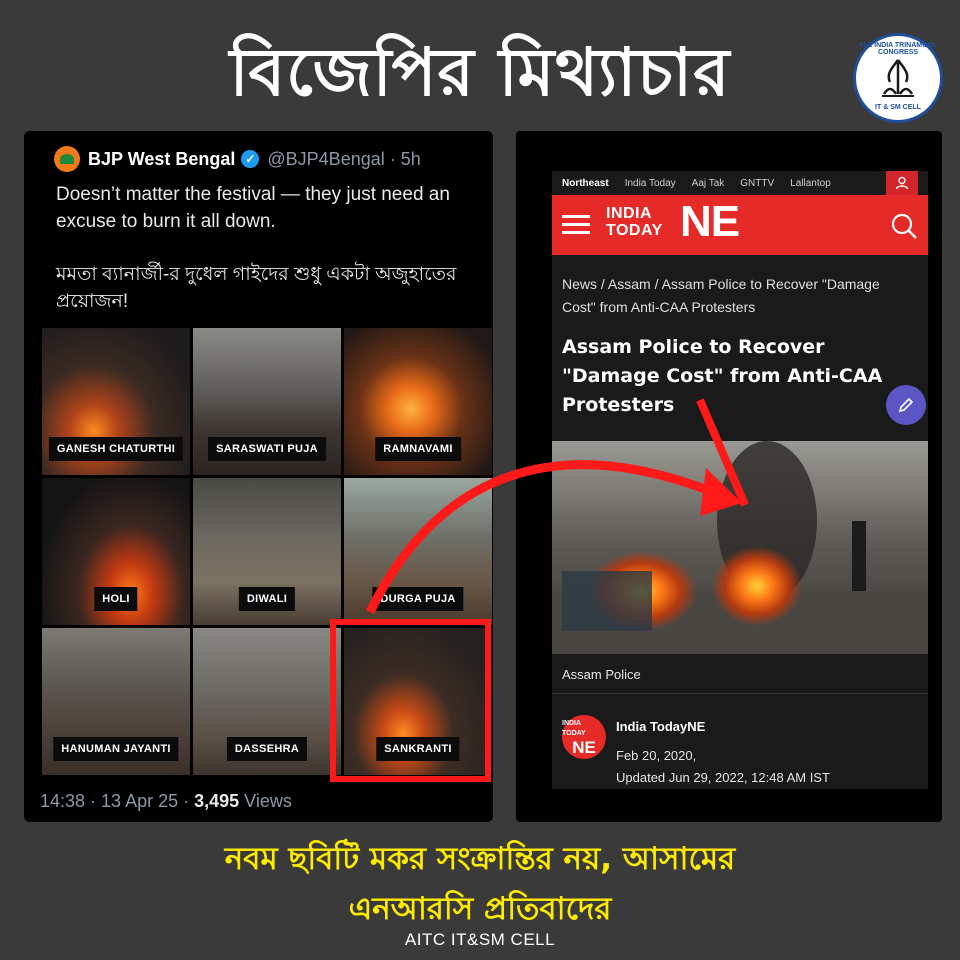 This screenshot has height=960, width=960. What do you see at coordinates (740, 547) in the screenshot?
I see `article-photo` at bounding box center [740, 547].